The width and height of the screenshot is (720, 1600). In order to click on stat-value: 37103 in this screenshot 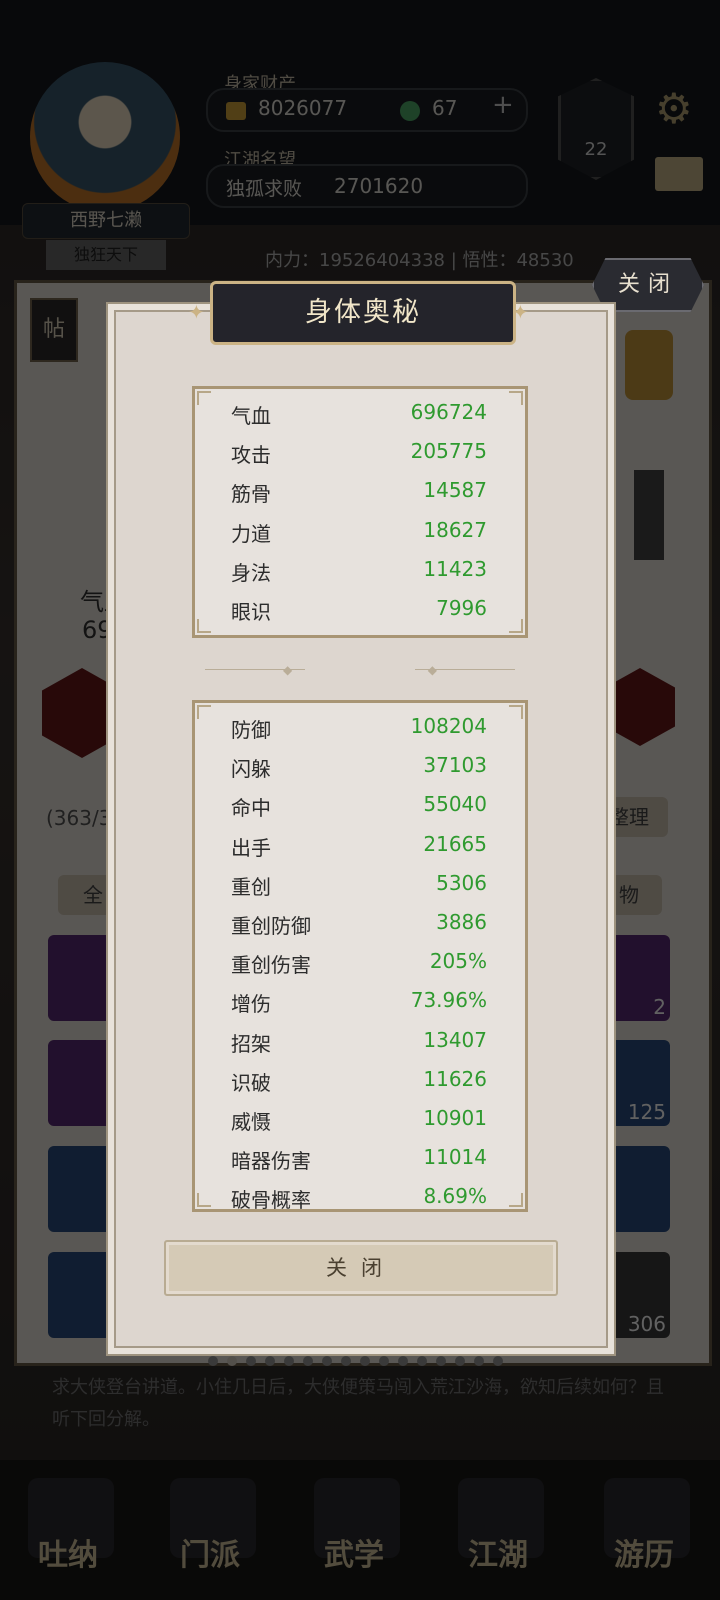, I will do `click(455, 765)`.